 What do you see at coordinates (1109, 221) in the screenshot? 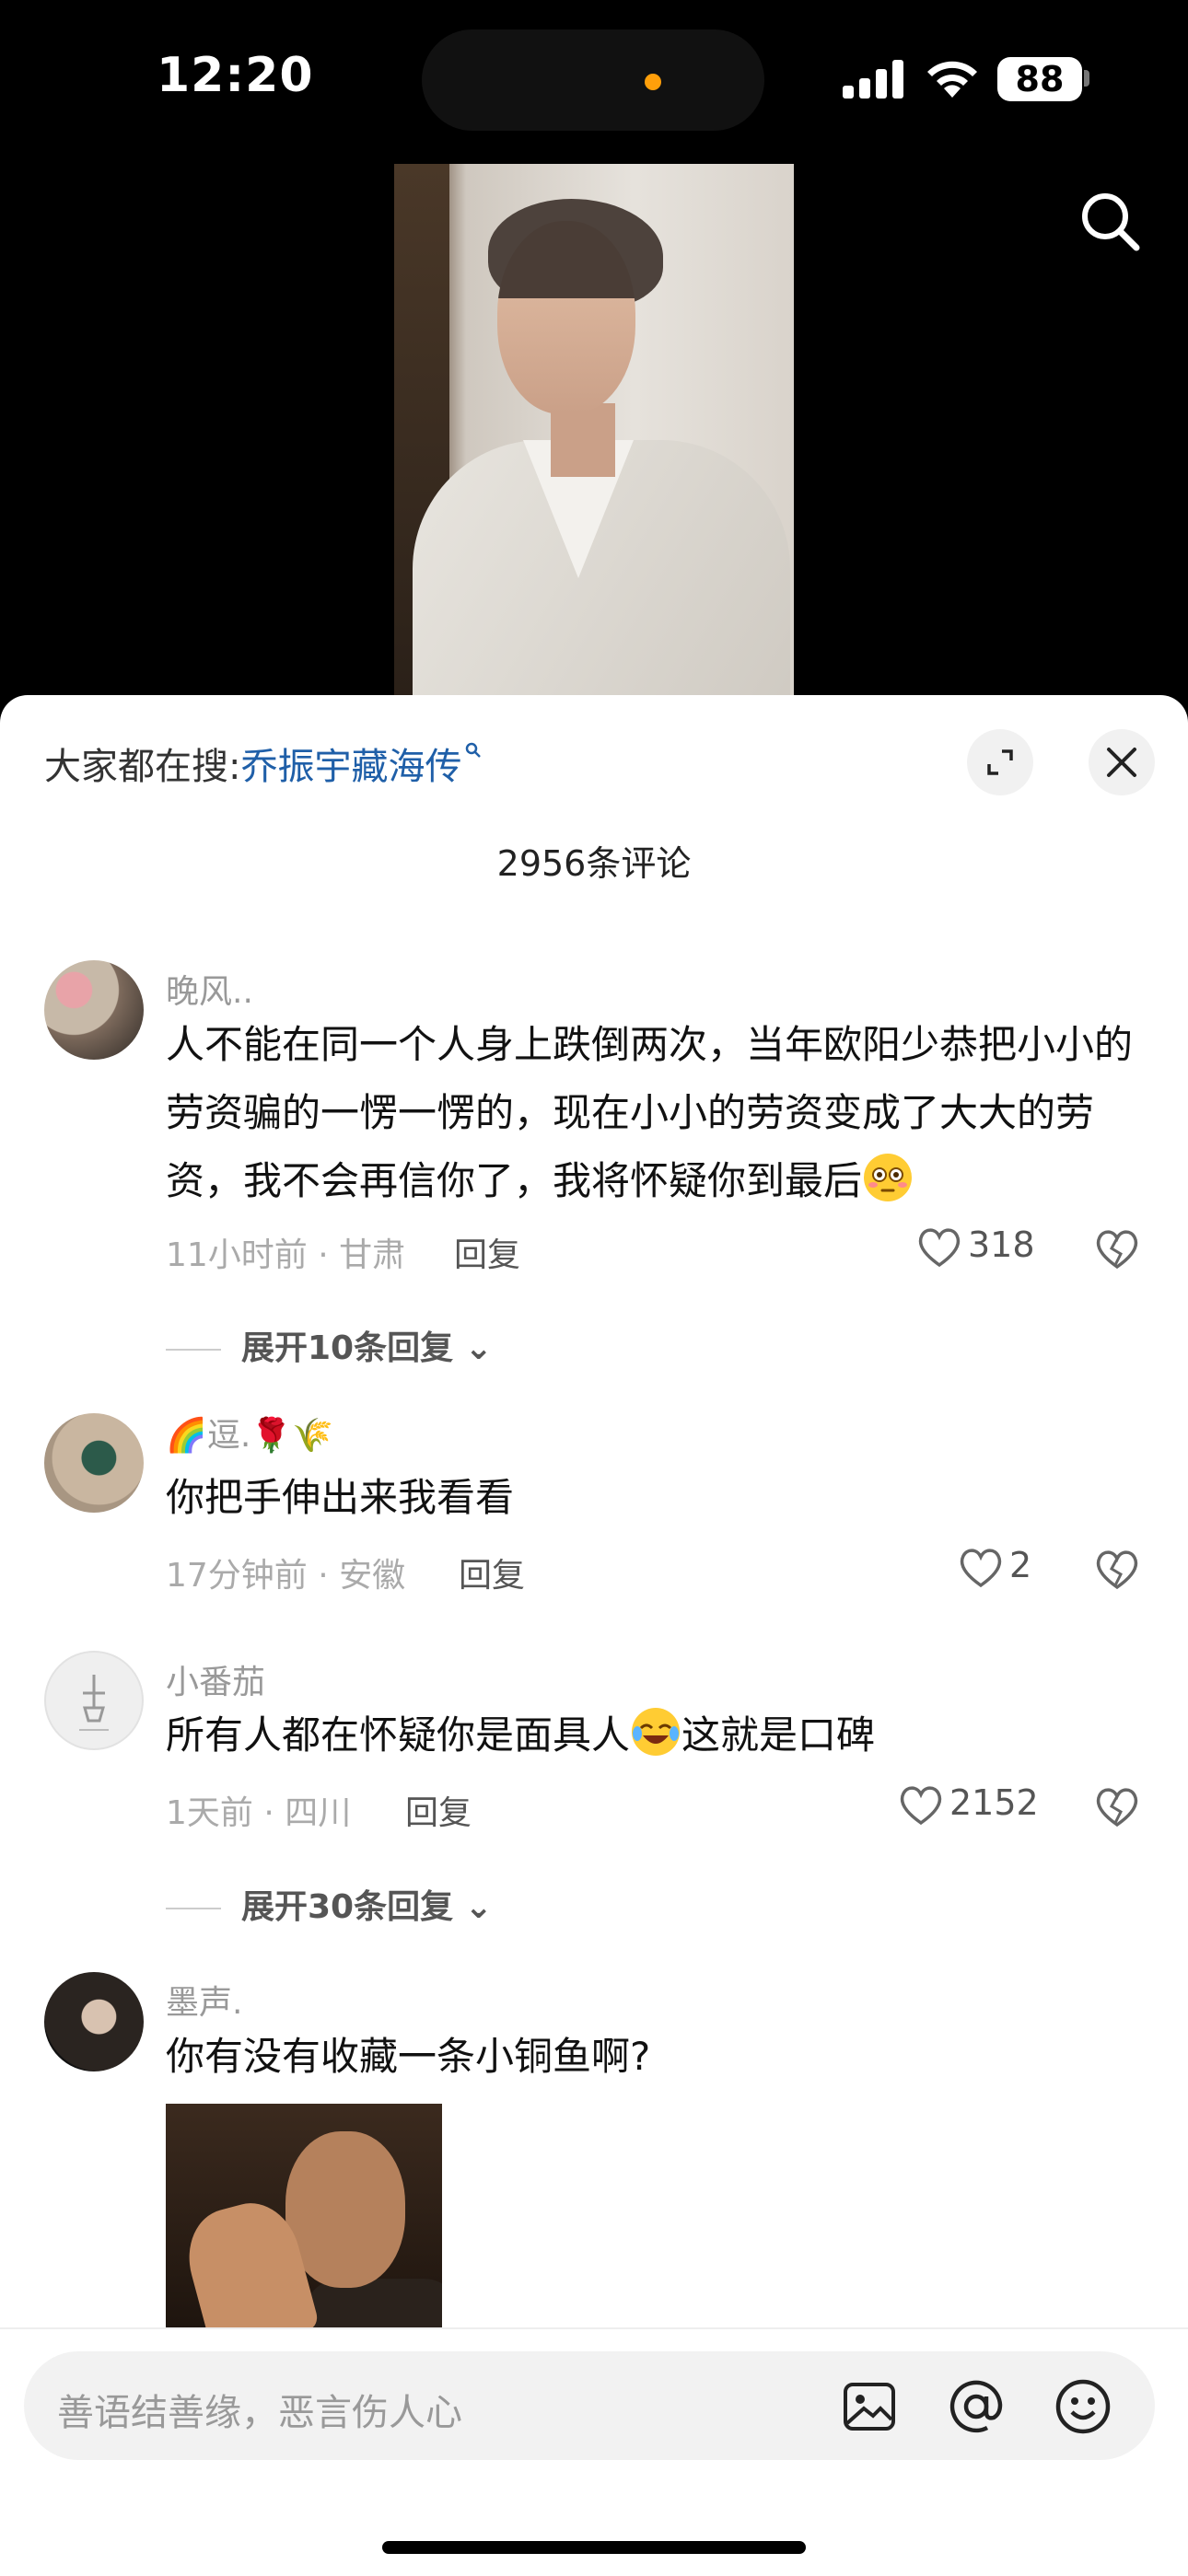
I see `search-icon` at bounding box center [1109, 221].